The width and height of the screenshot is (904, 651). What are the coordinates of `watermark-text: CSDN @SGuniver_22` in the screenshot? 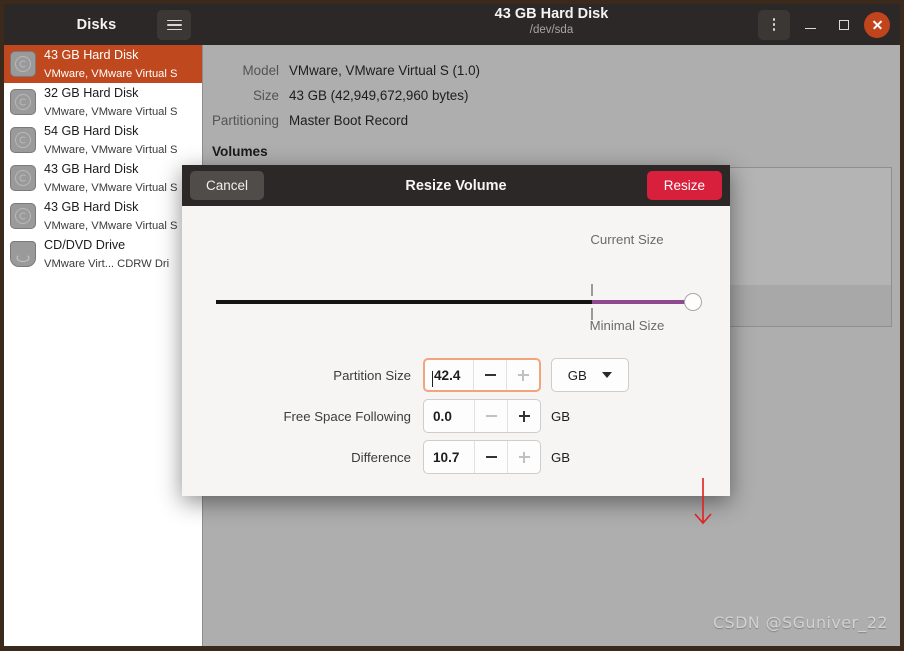 It's located at (800, 622).